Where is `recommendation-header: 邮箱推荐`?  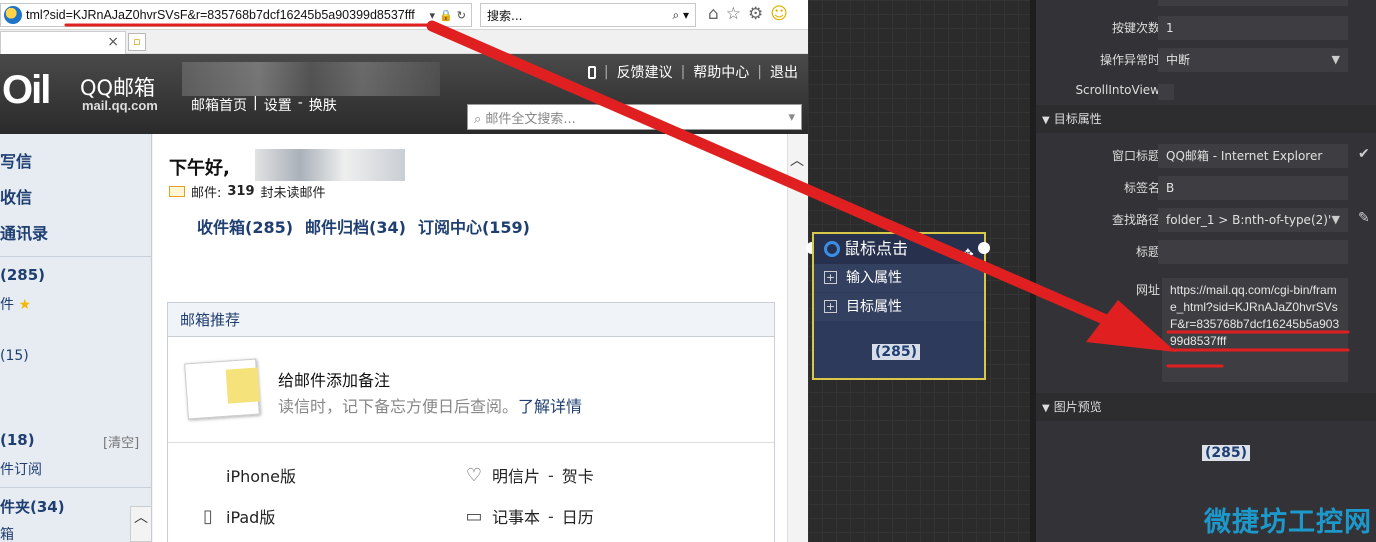
recommendation-header: 邮箱推荐 is located at coordinates (471, 320).